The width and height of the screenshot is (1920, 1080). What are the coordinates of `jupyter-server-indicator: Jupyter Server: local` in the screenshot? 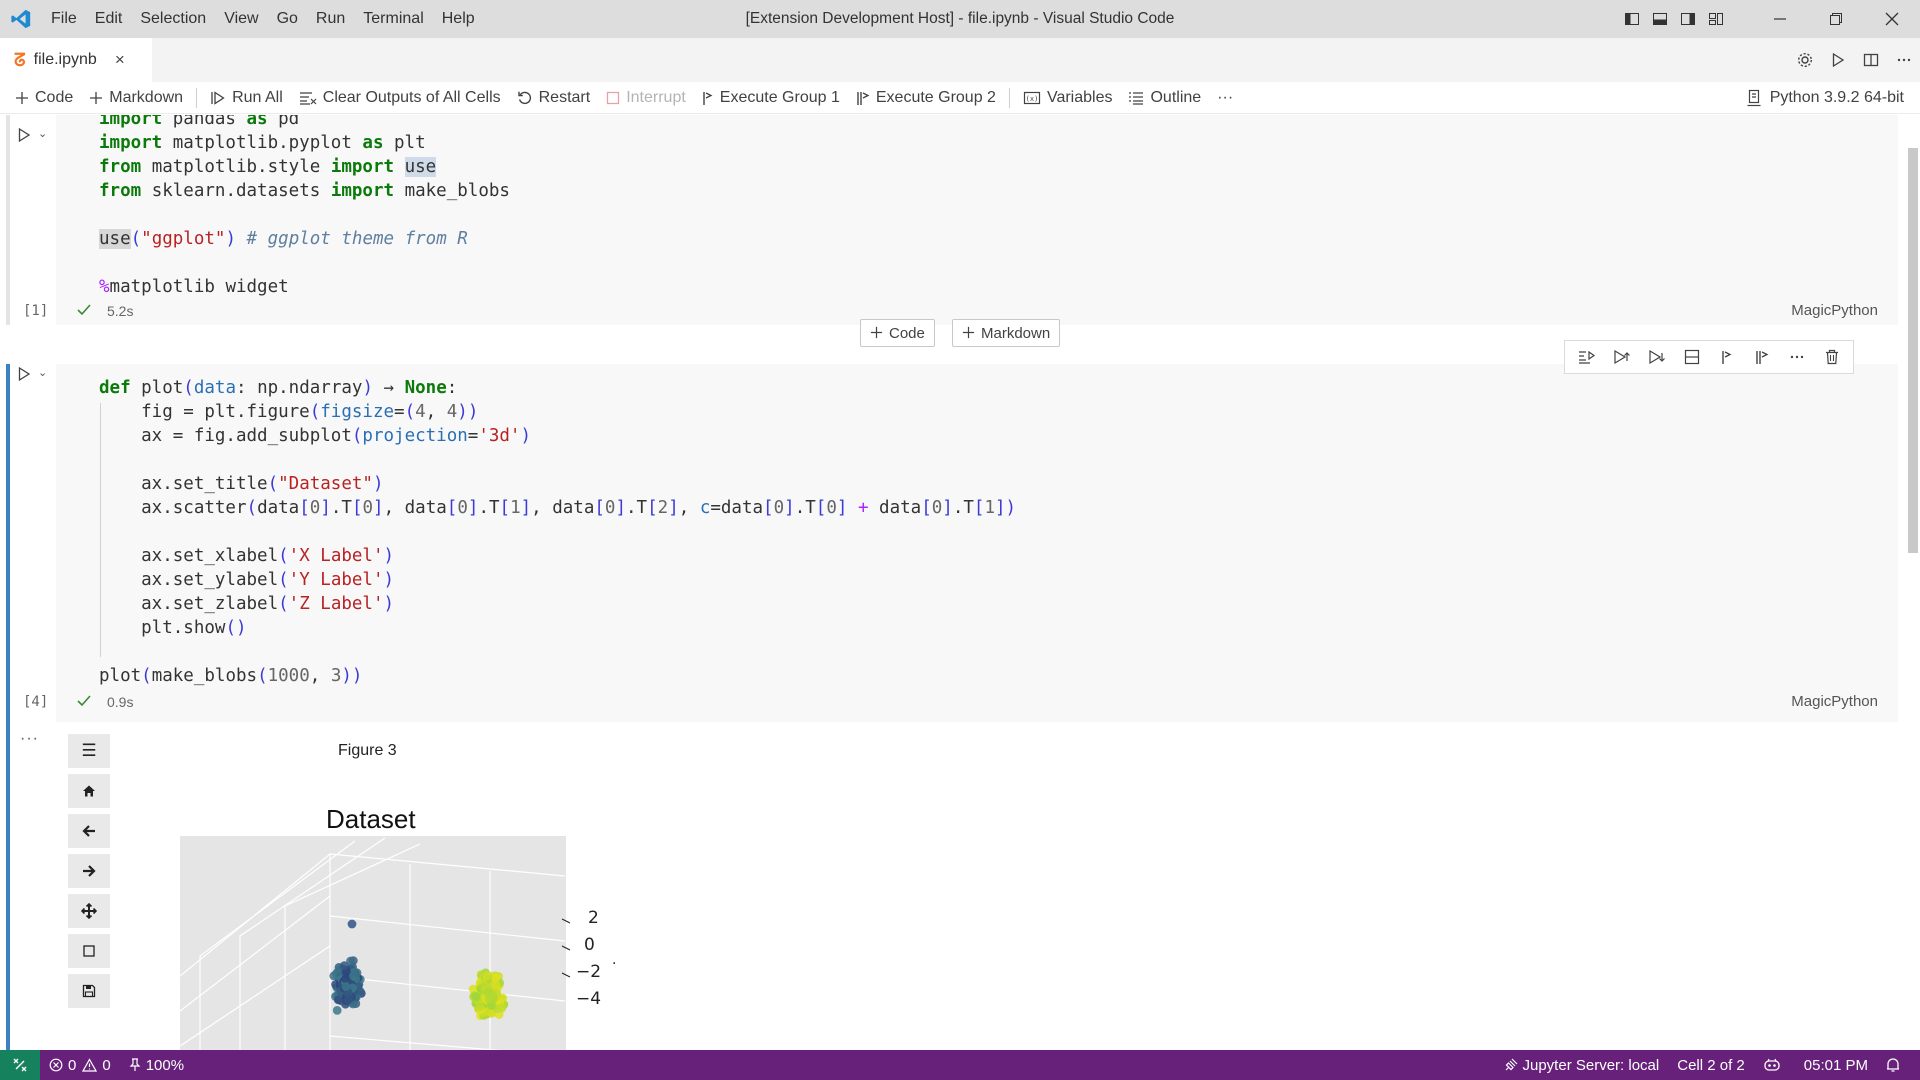 It's located at (1582, 1065).